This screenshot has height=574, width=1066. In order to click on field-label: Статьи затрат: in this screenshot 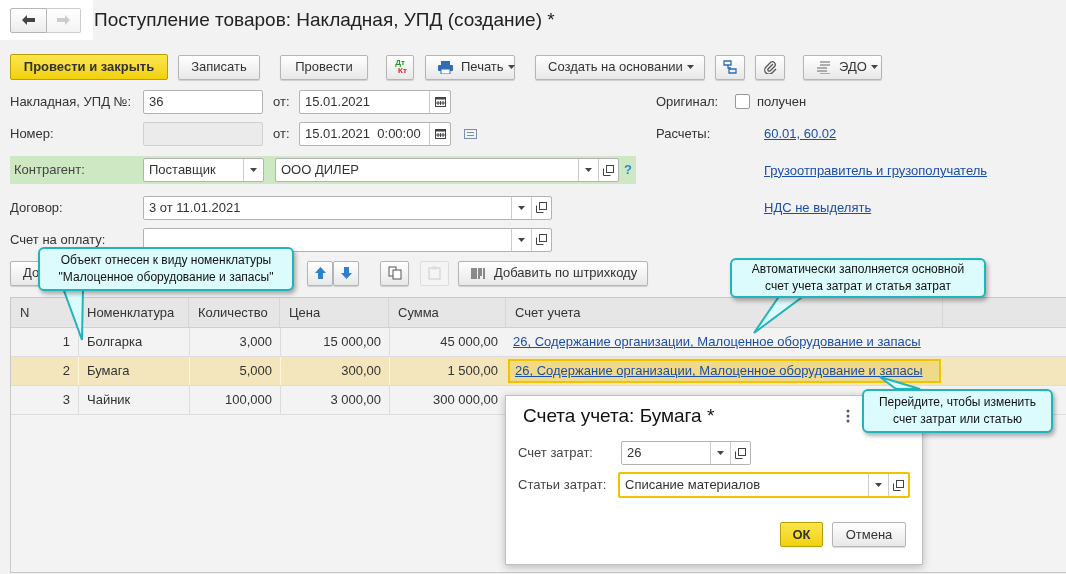, I will do `click(563, 485)`.